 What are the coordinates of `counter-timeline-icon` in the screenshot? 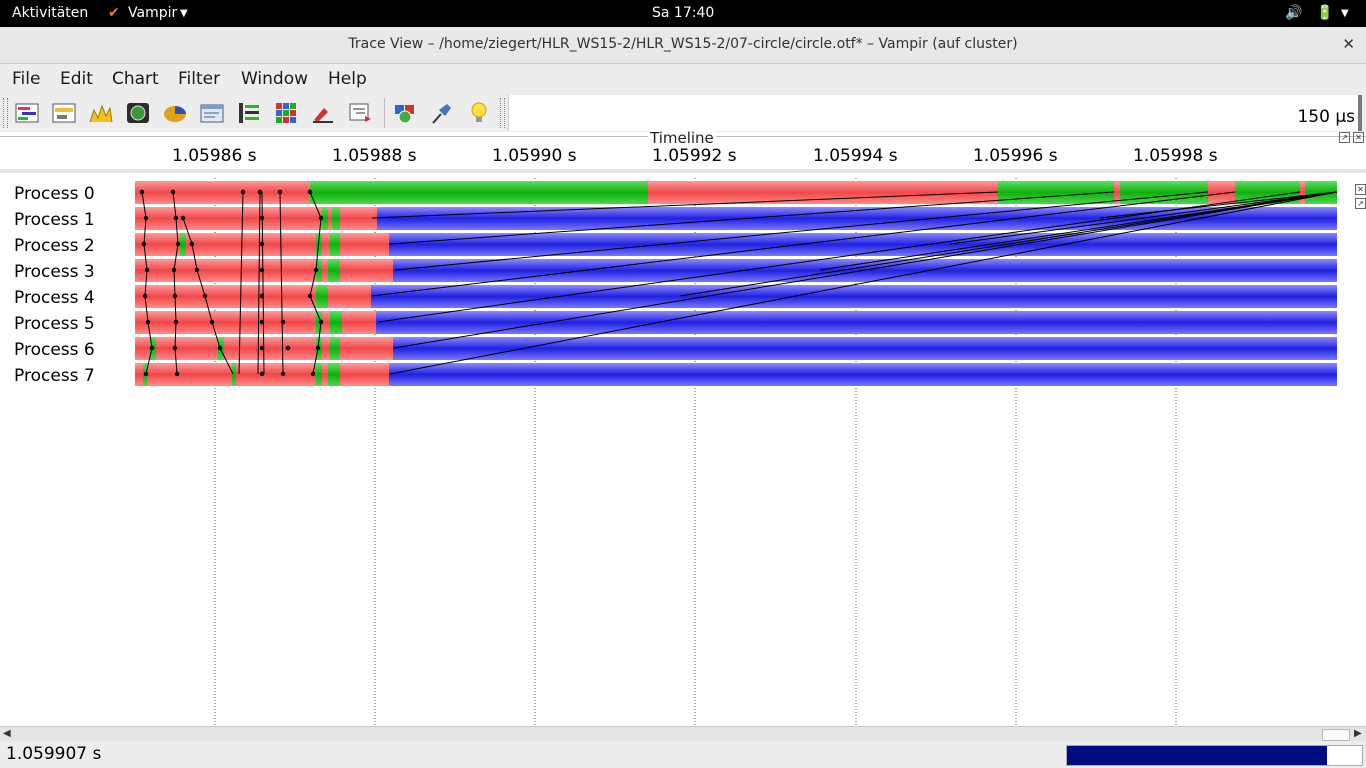 It's located at (101, 113).